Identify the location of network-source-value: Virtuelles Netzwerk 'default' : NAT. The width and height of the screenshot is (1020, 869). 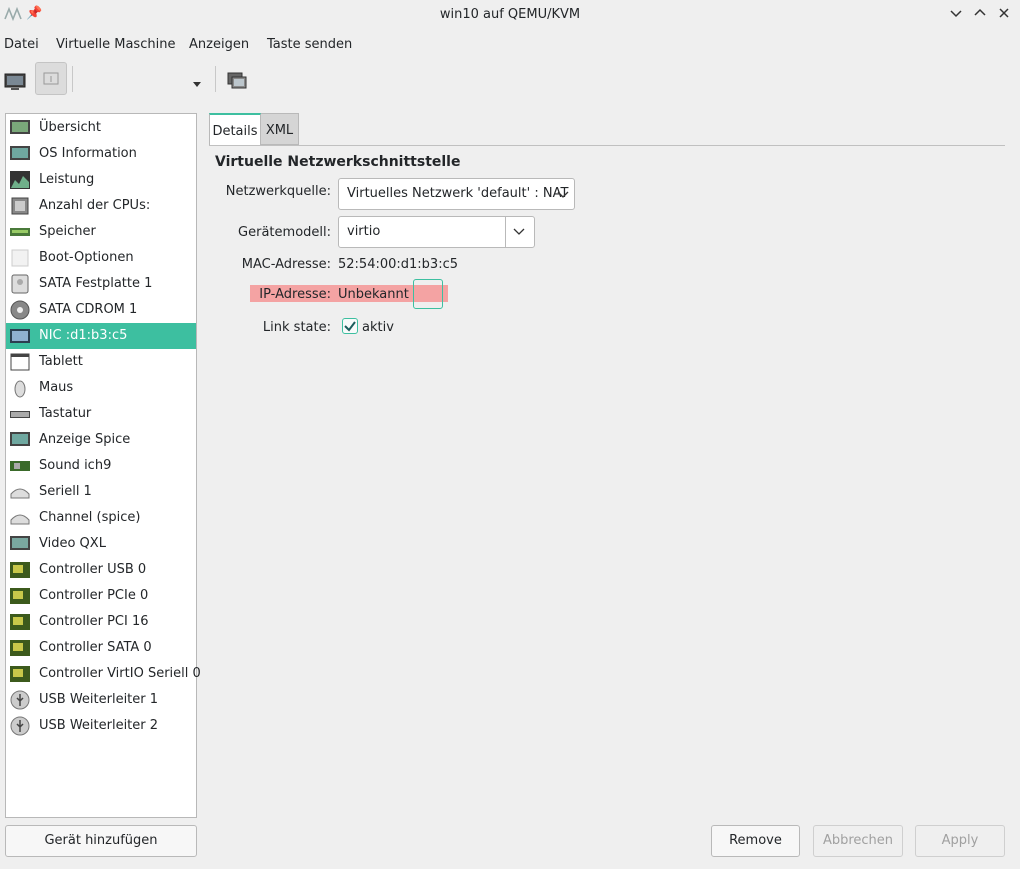
(458, 193).